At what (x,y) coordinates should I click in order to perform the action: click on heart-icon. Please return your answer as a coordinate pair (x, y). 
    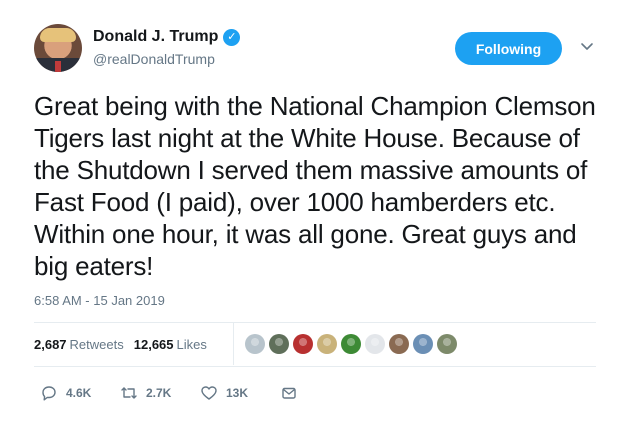
    Looking at the image, I should click on (209, 393).